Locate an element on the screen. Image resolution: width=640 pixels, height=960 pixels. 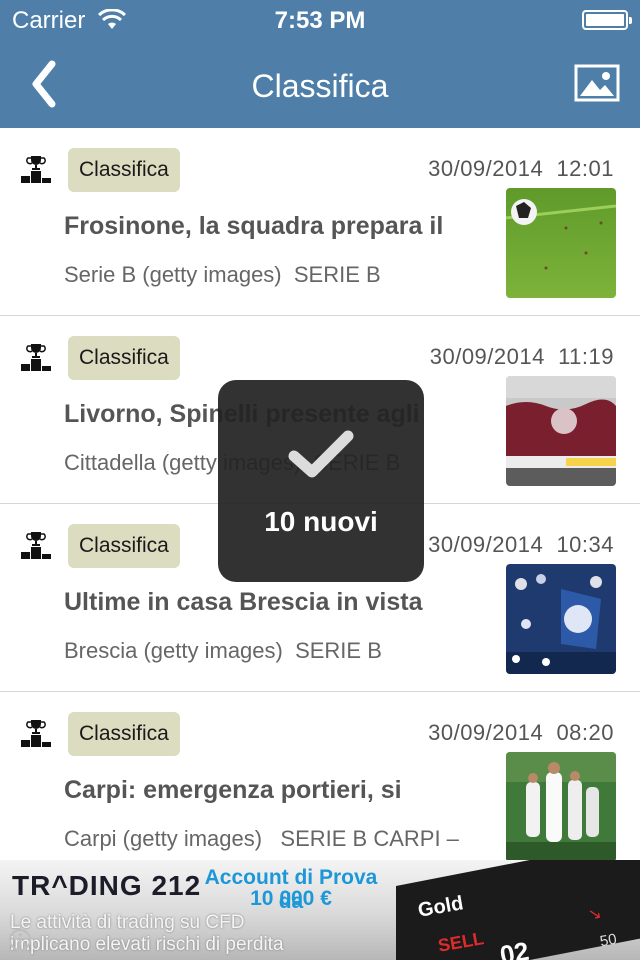
checkmark-icon is located at coordinates (321, 454).